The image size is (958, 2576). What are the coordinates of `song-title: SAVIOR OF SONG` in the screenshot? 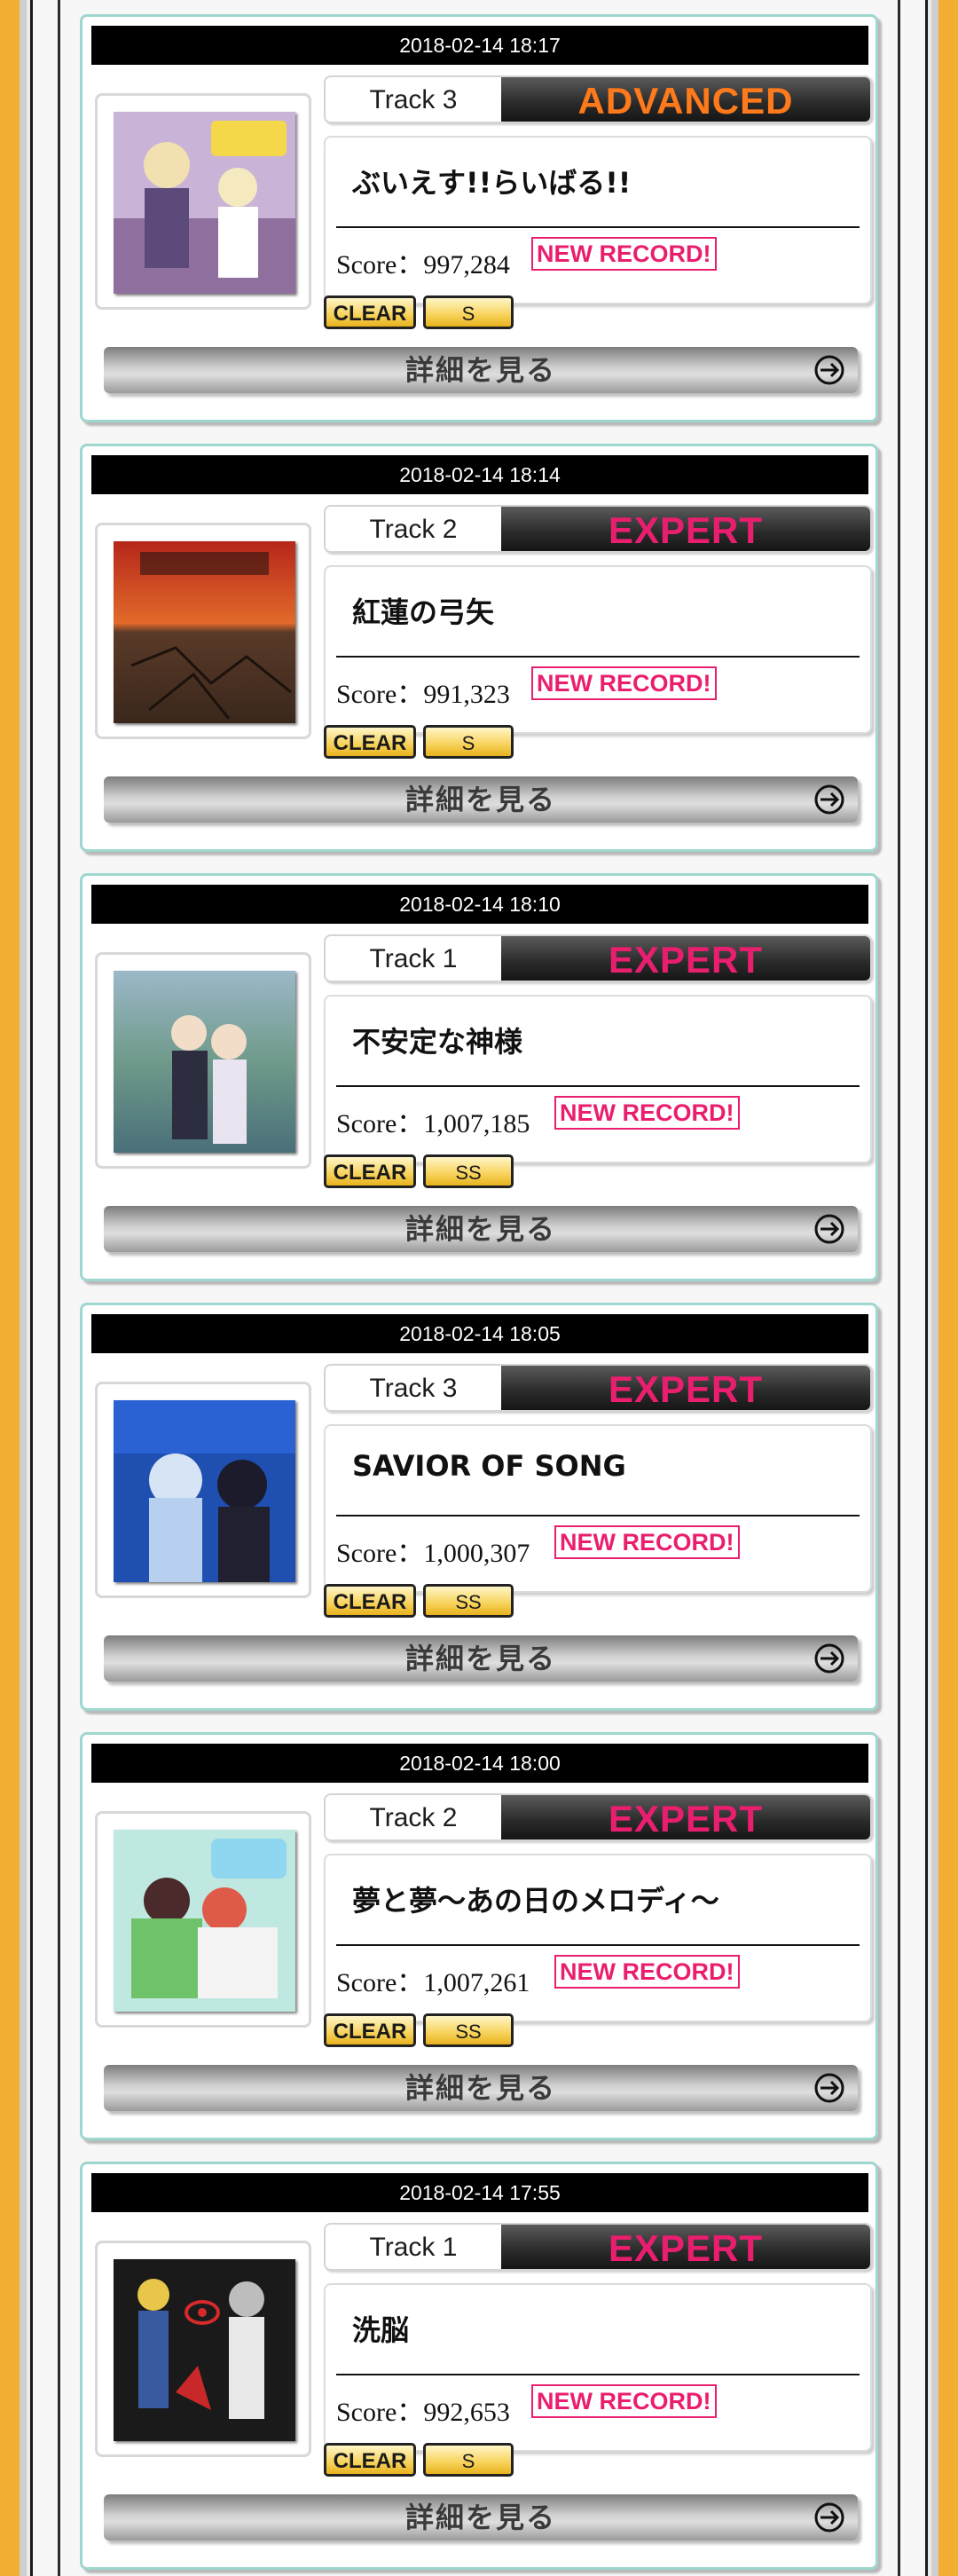 It's located at (489, 1466).